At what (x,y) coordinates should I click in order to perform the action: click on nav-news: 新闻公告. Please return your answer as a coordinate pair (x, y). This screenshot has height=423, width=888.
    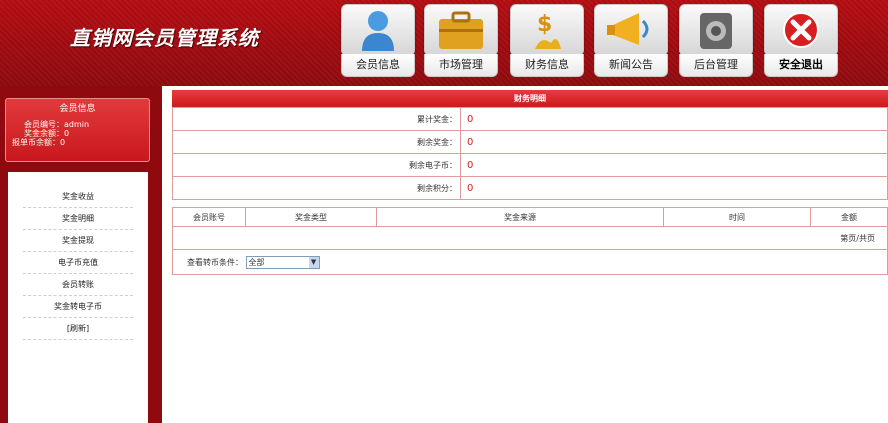
    Looking at the image, I should click on (631, 40).